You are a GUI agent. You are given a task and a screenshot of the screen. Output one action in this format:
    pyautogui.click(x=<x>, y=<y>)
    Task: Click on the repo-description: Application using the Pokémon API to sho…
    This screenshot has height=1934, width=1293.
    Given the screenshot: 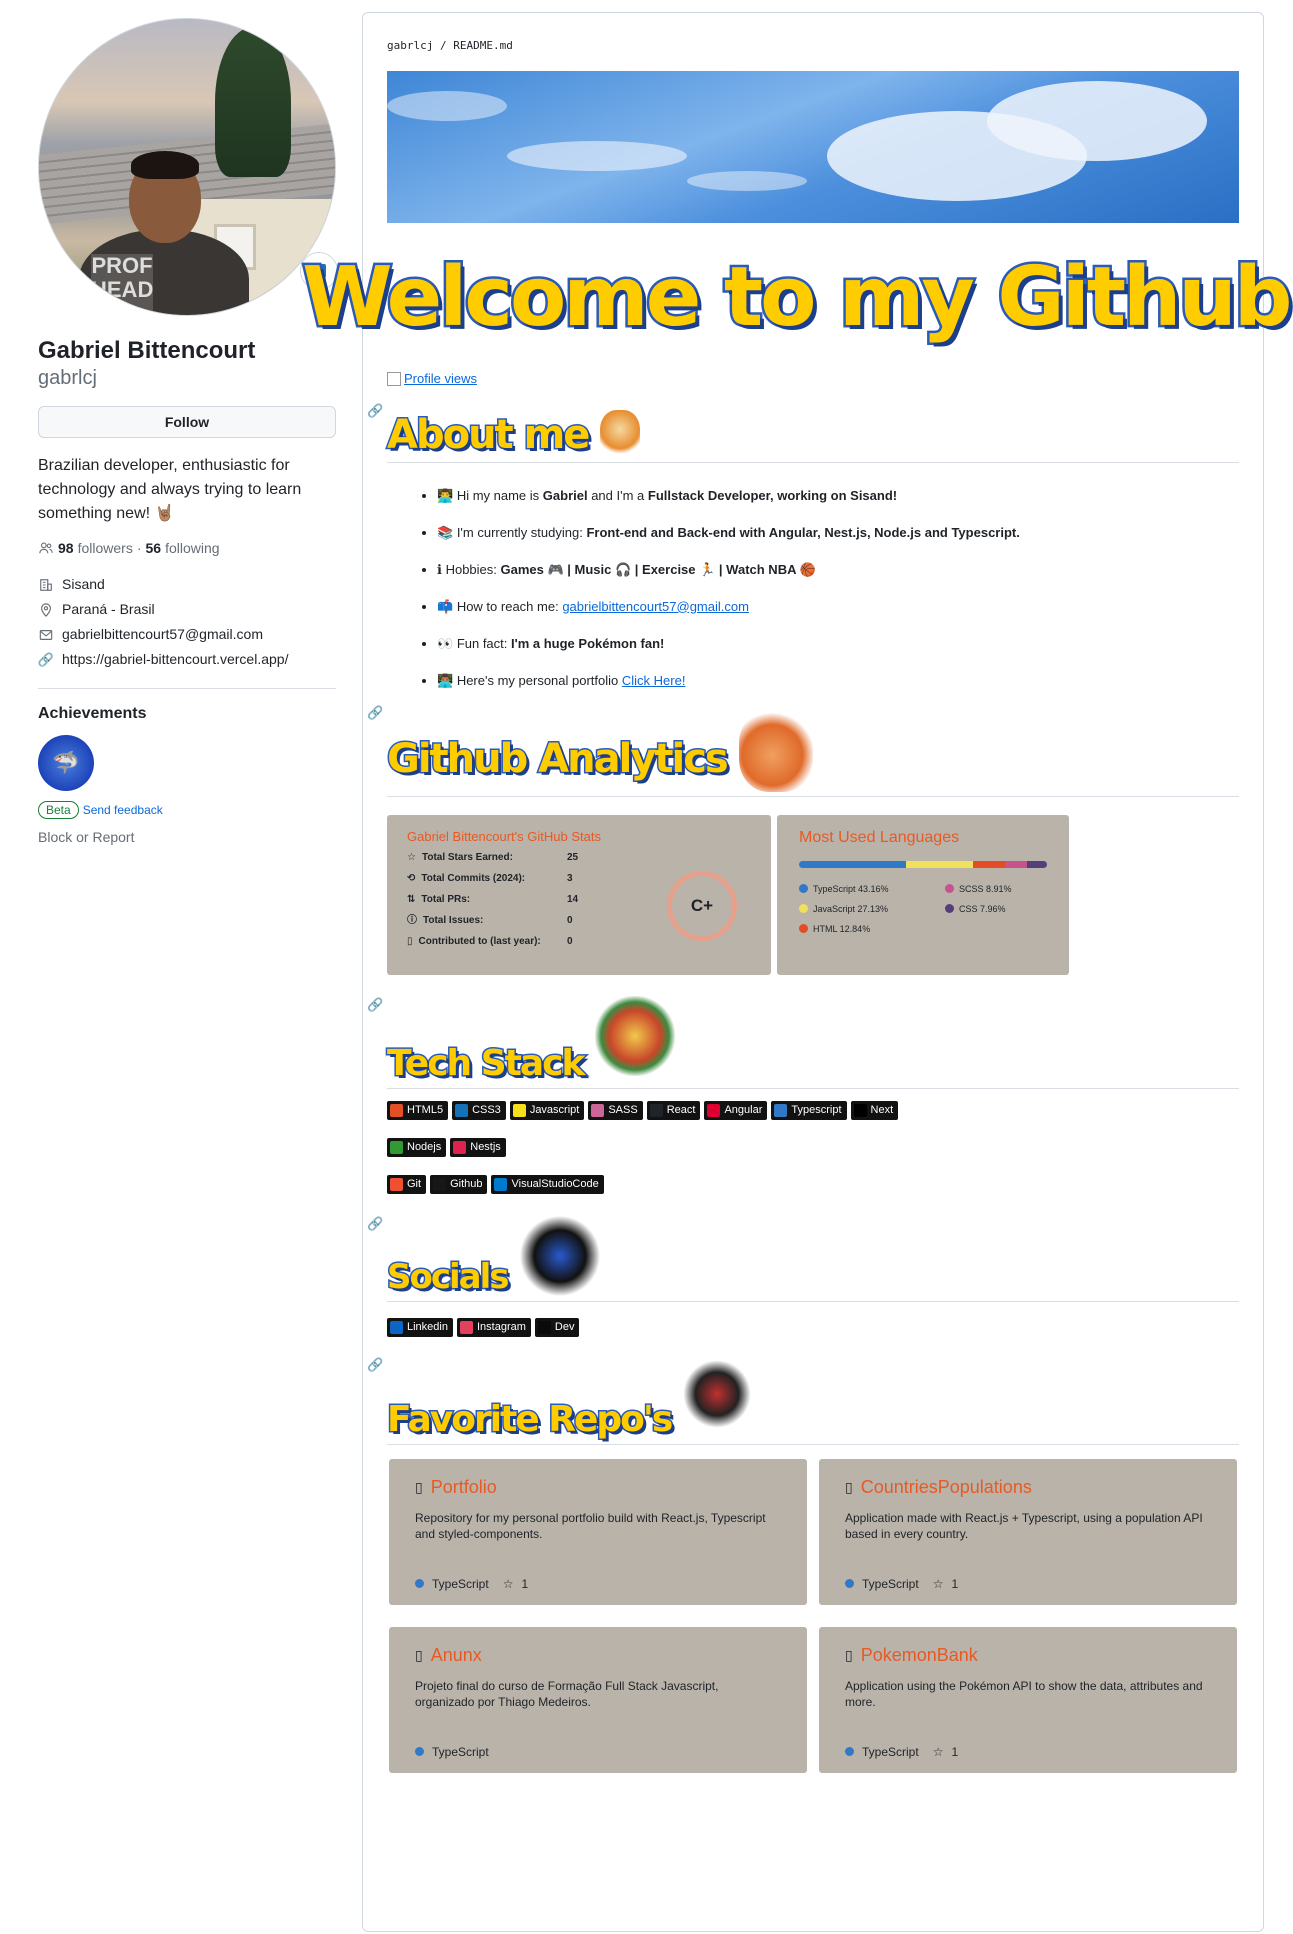 What is the action you would take?
    pyautogui.click(x=1024, y=1693)
    